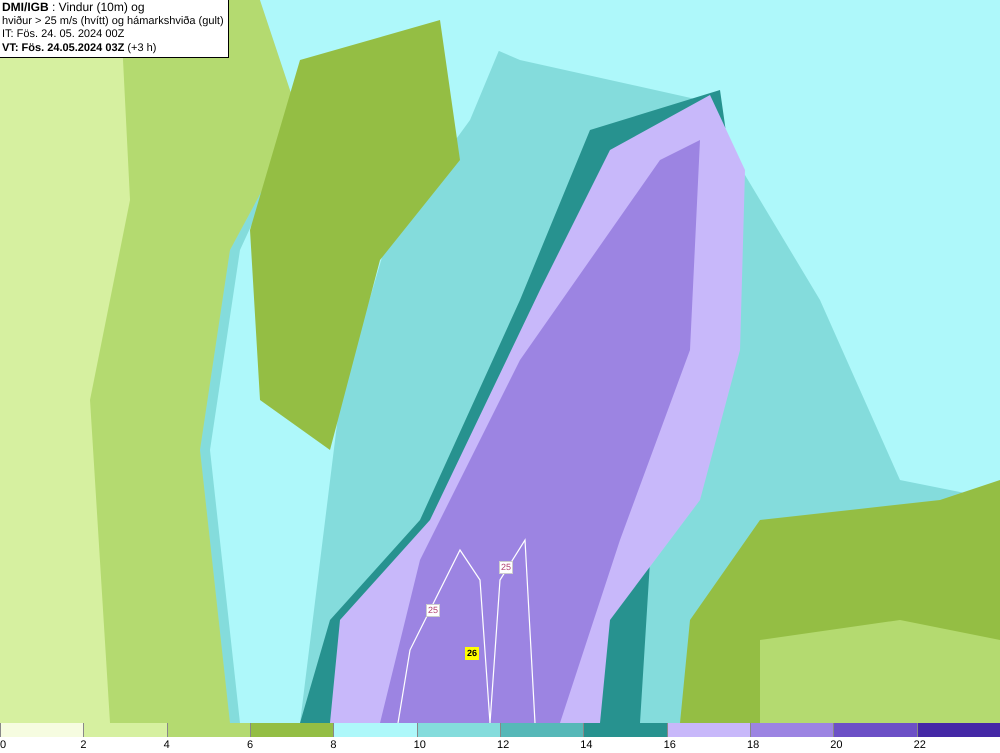 This screenshot has height=753, width=1000. What do you see at coordinates (74, 7) in the screenshot?
I see `title-line: DMI/IGB : Vindur (10m) og` at bounding box center [74, 7].